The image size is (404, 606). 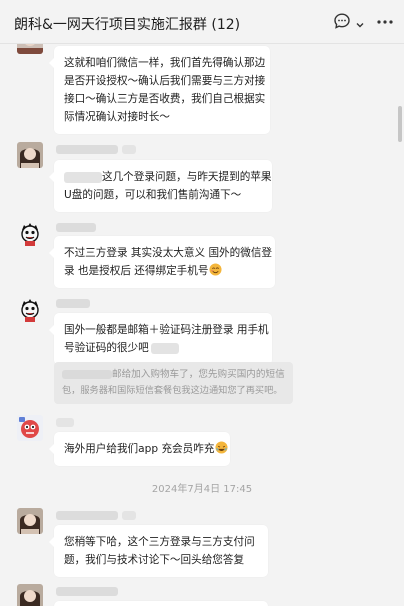 I want to click on message-text: 这就和咱们微信一样，我们首先得确认那边, so click(x=165, y=63).